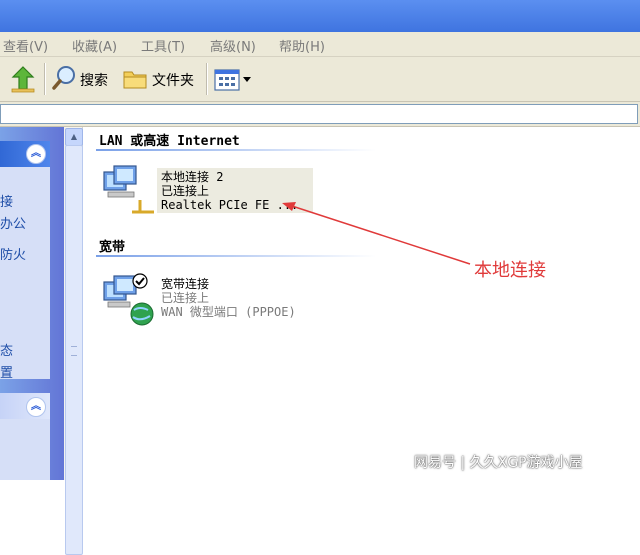  What do you see at coordinates (510, 270) in the screenshot?
I see `annotation-label: 本地连接` at bounding box center [510, 270].